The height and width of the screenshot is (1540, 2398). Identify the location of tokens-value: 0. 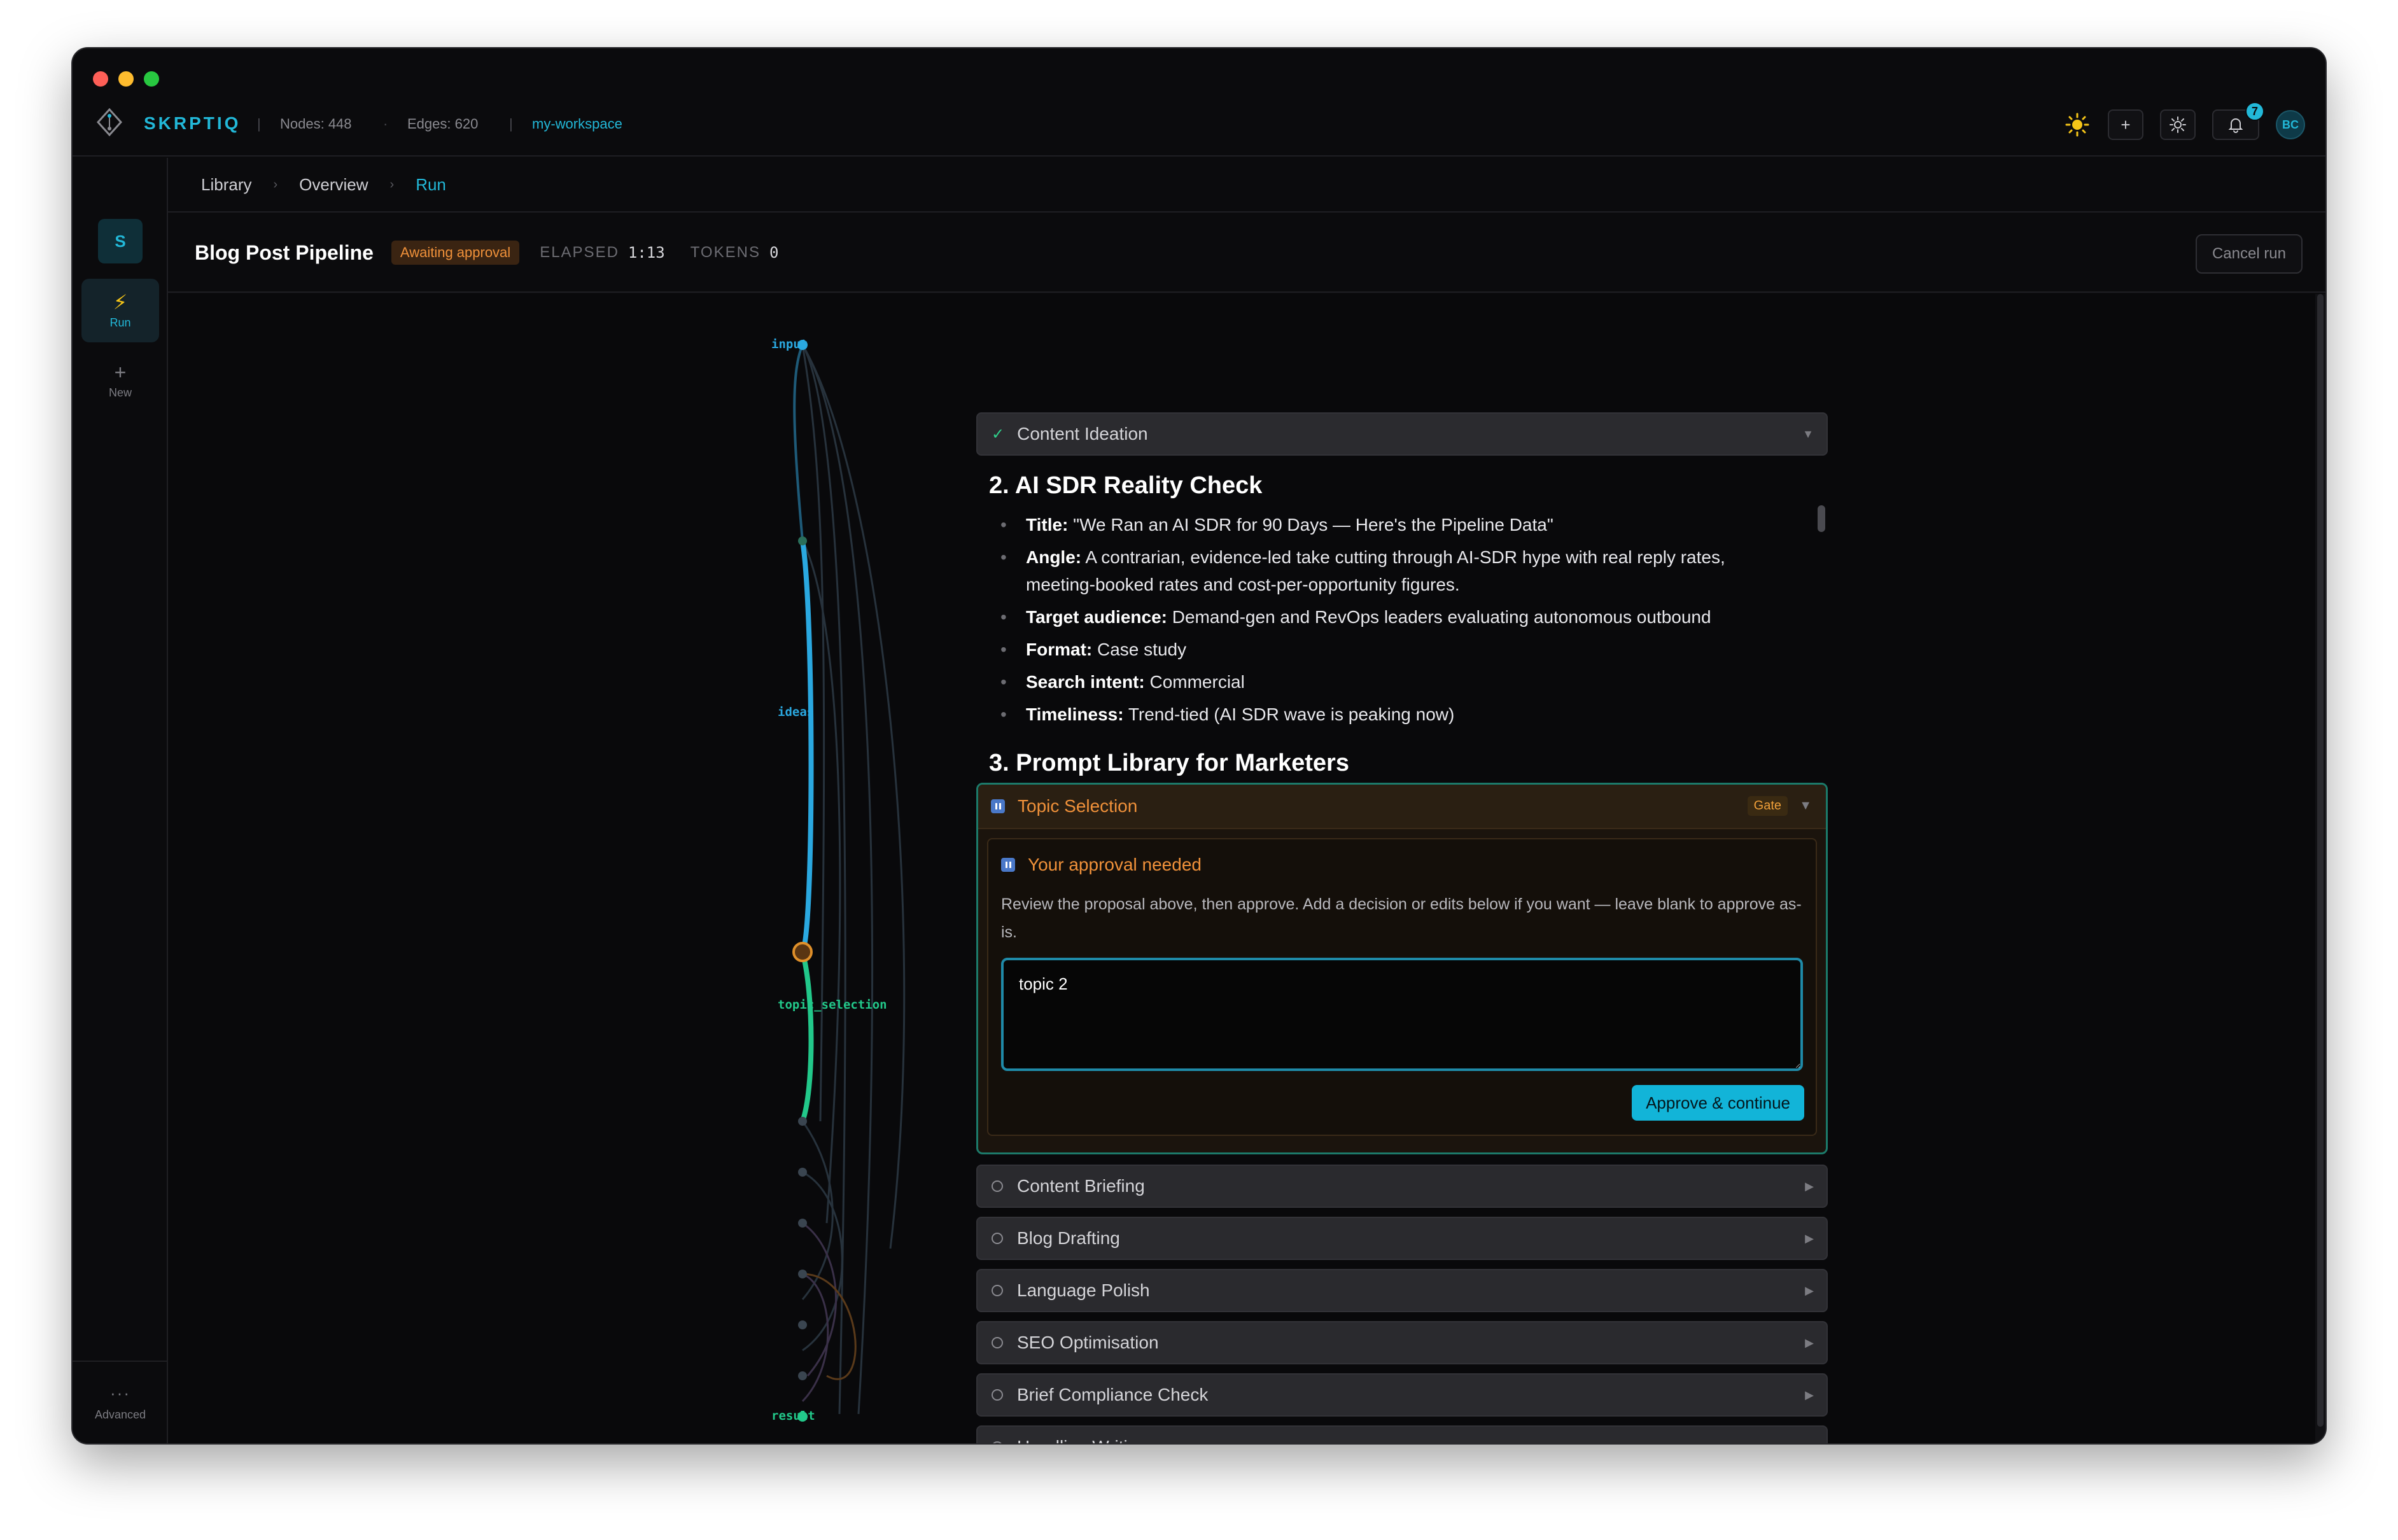
(774, 253).